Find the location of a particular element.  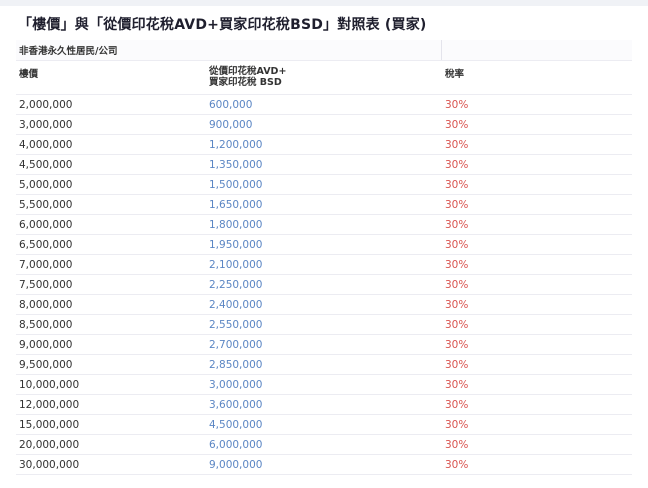

stamp-duty-cell: 1,350,000 is located at coordinates (236, 164).